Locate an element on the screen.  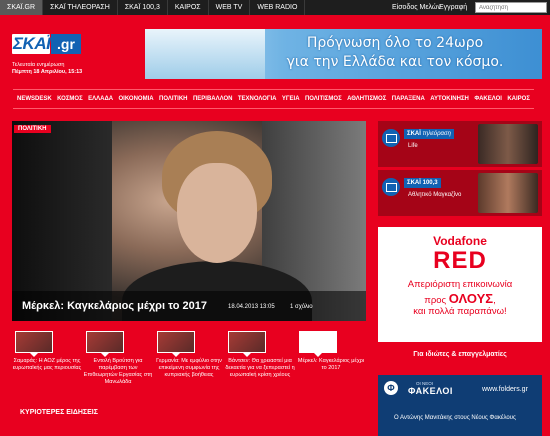
nav-newsdesk: NEWSDESK is located at coordinates (34, 99).